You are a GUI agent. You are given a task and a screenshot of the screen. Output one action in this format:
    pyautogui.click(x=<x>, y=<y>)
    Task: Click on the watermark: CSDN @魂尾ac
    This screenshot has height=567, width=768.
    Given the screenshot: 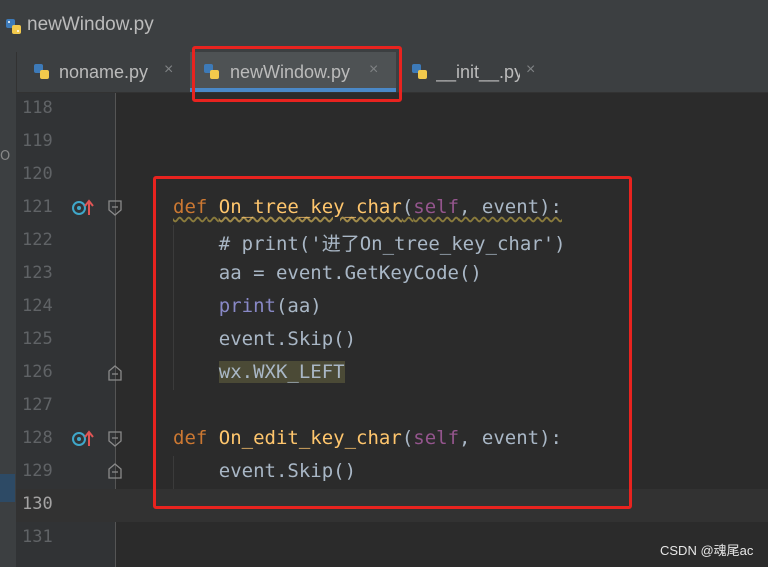 What is the action you would take?
    pyautogui.click(x=707, y=550)
    